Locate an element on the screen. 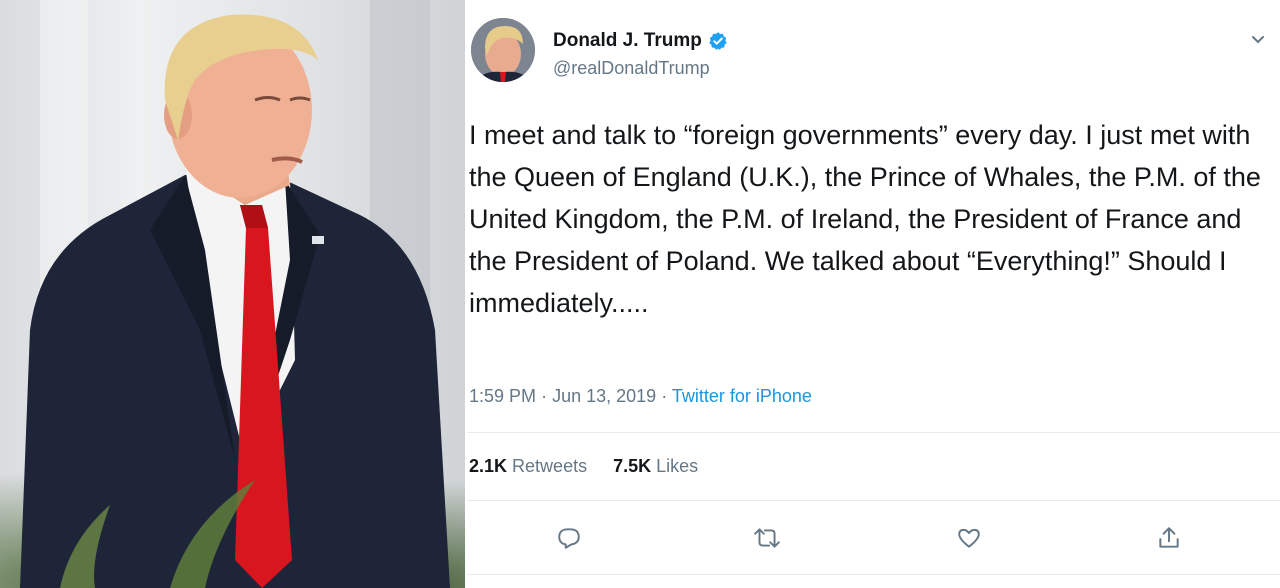  author-name-row: Donald J. Trump is located at coordinates (640, 41).